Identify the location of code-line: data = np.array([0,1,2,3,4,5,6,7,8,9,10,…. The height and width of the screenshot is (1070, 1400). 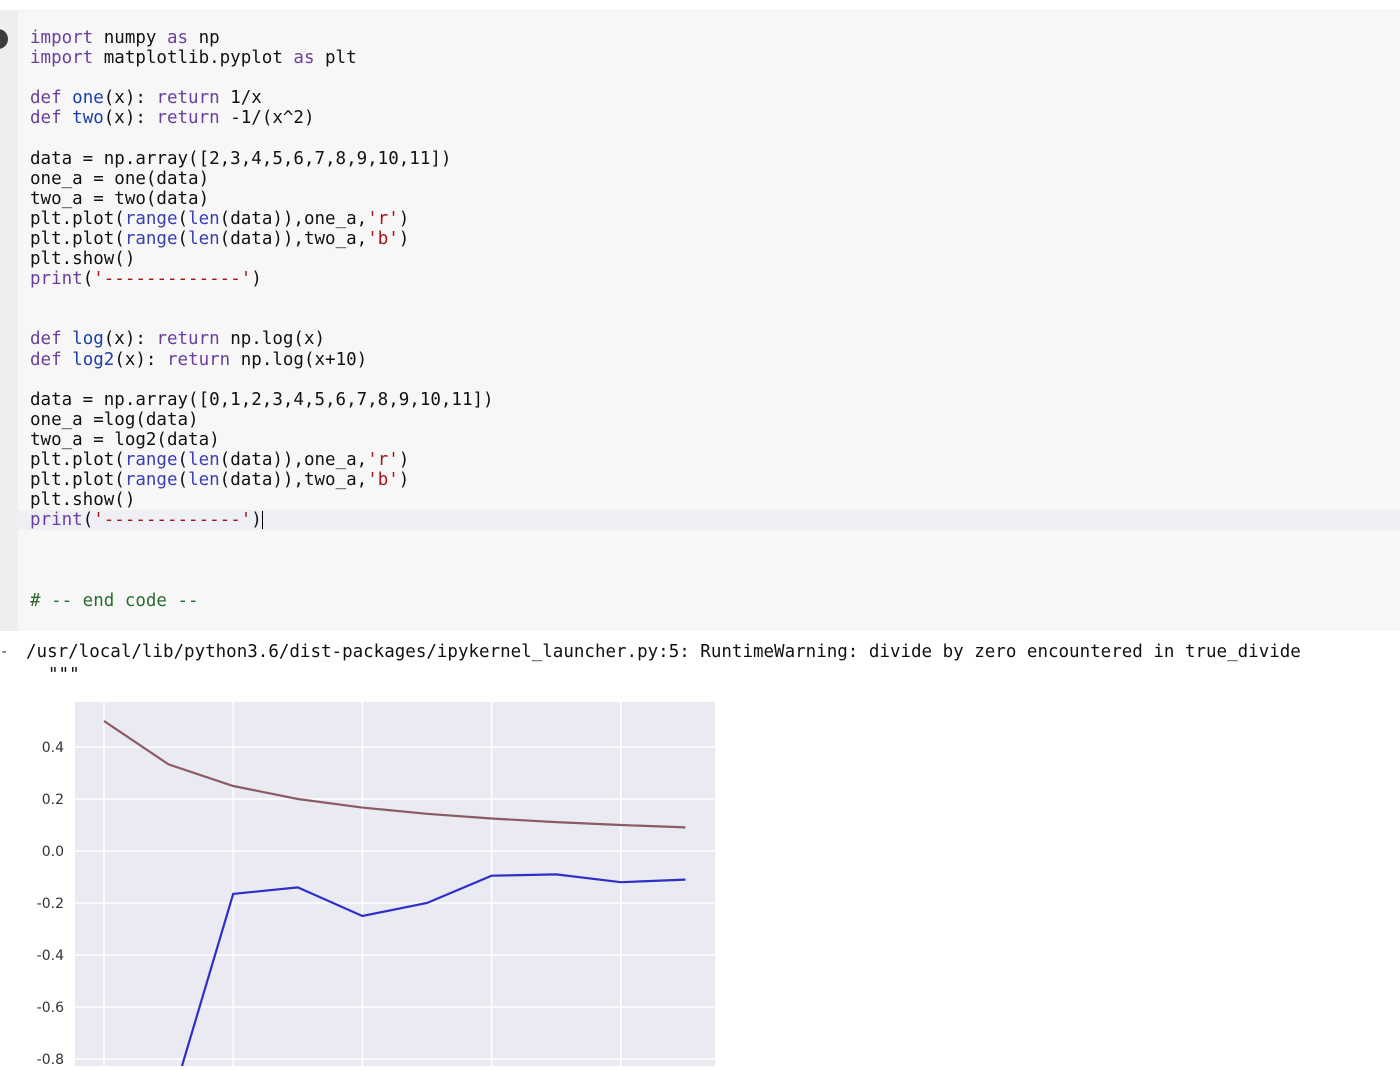
(710, 400).